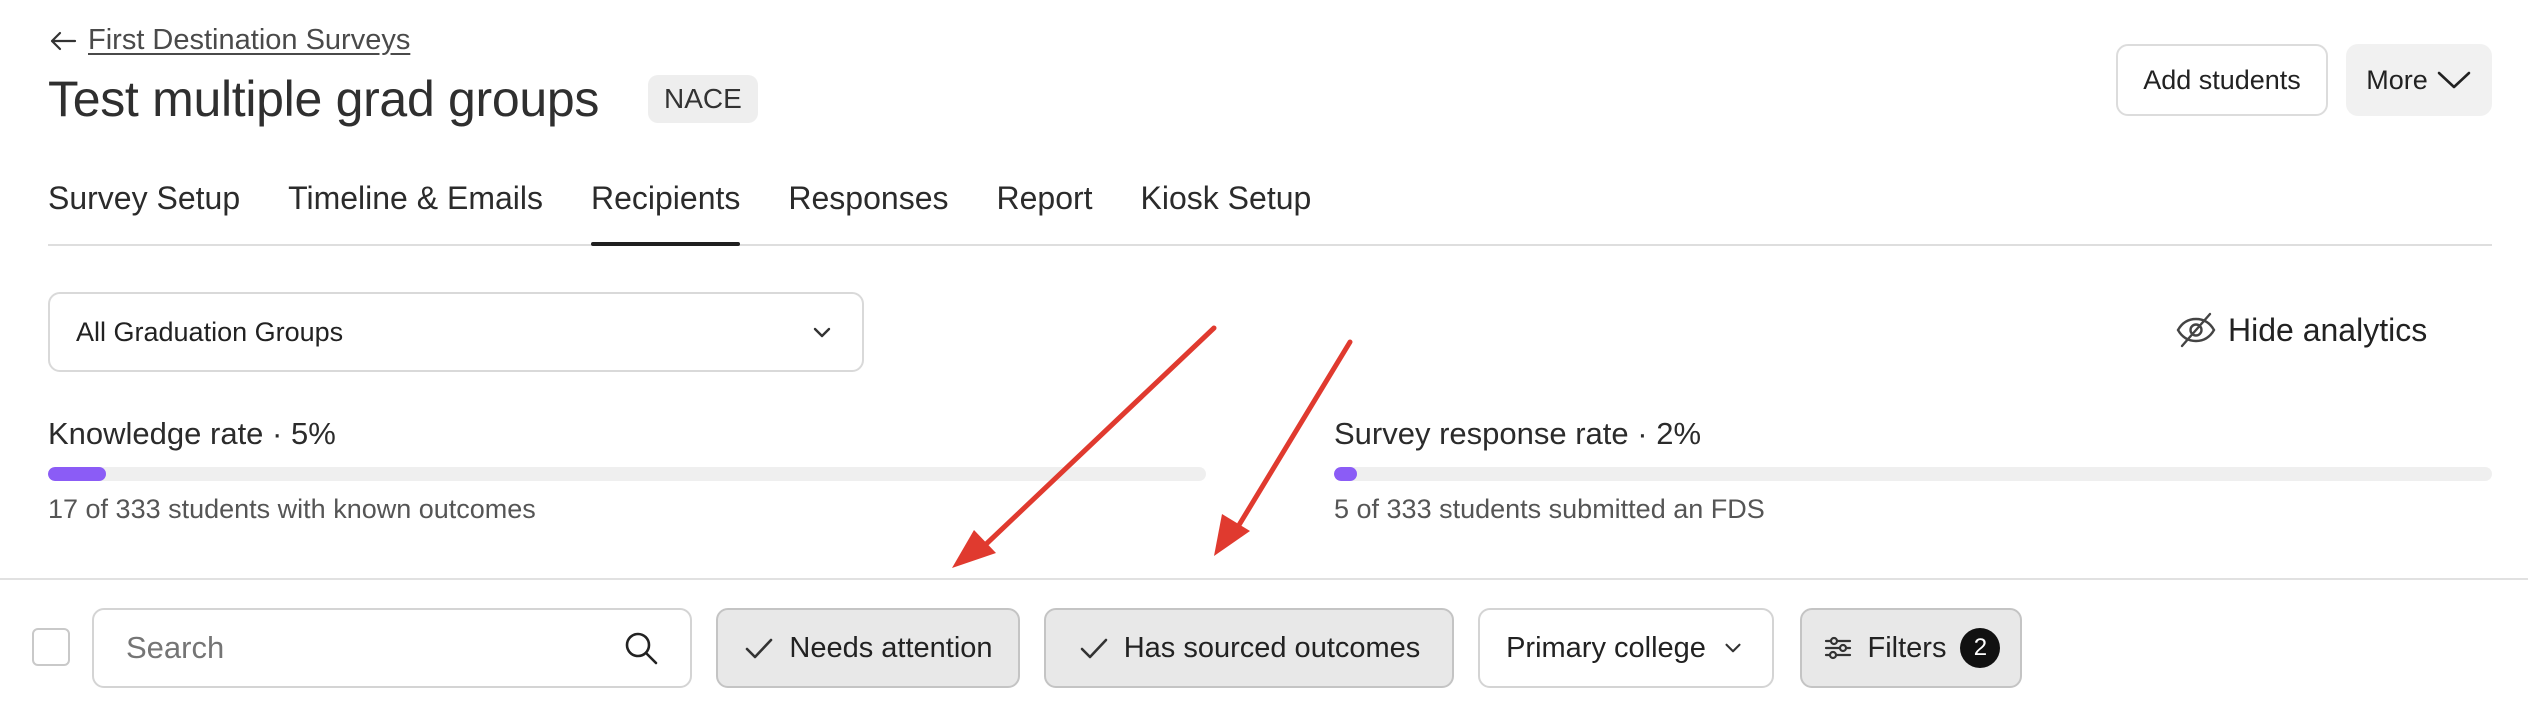 The height and width of the screenshot is (706, 2528). Describe the element at coordinates (1907, 647) in the screenshot. I see `filters-label: Filters` at that location.